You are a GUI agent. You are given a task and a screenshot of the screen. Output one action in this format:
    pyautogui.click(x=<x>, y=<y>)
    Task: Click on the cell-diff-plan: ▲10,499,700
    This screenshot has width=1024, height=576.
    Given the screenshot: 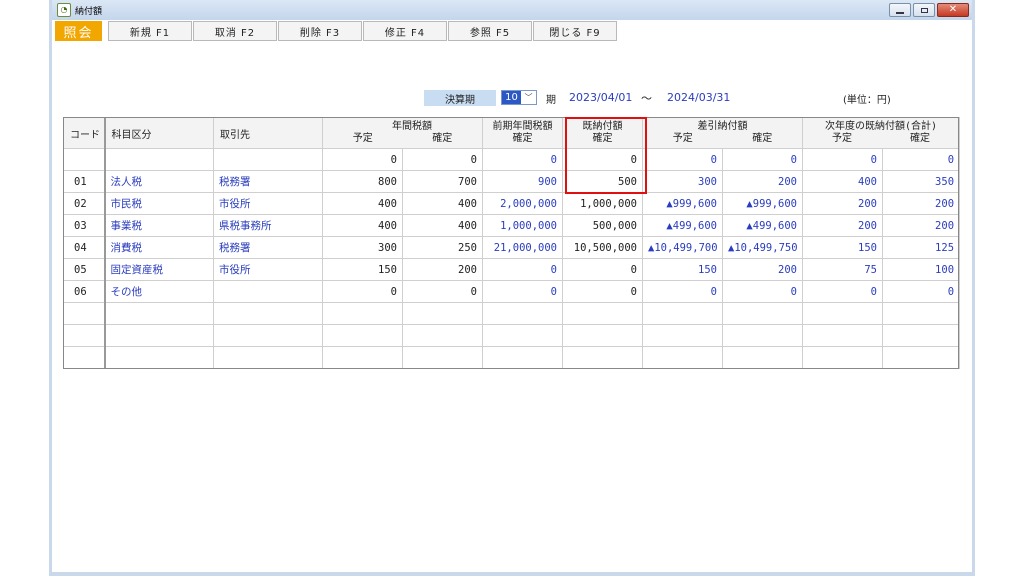 What is the action you would take?
    pyautogui.click(x=682, y=247)
    